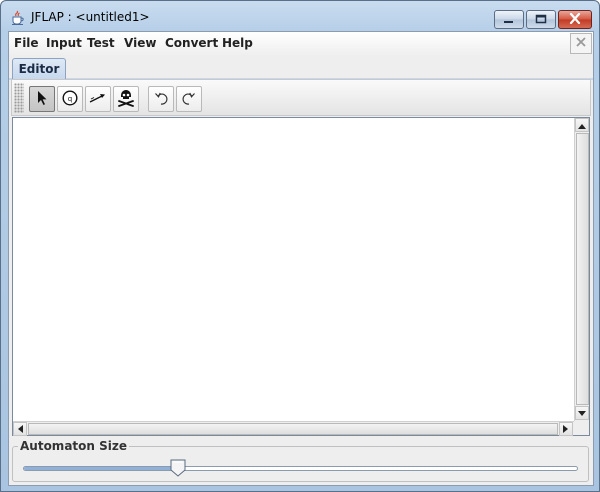 Image resolution: width=600 pixels, height=492 pixels. I want to click on slider-fill, so click(101, 468).